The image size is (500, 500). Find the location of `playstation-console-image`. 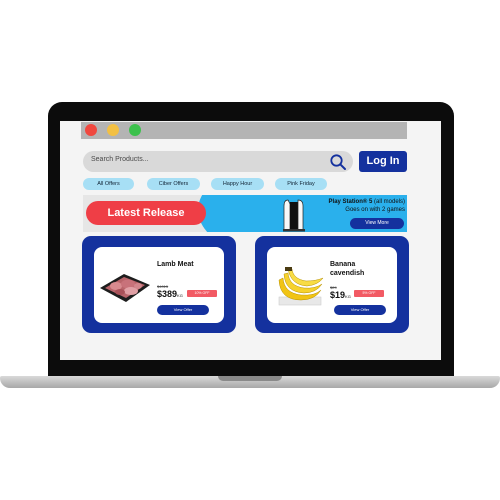

playstation-console-image is located at coordinates (294, 215).